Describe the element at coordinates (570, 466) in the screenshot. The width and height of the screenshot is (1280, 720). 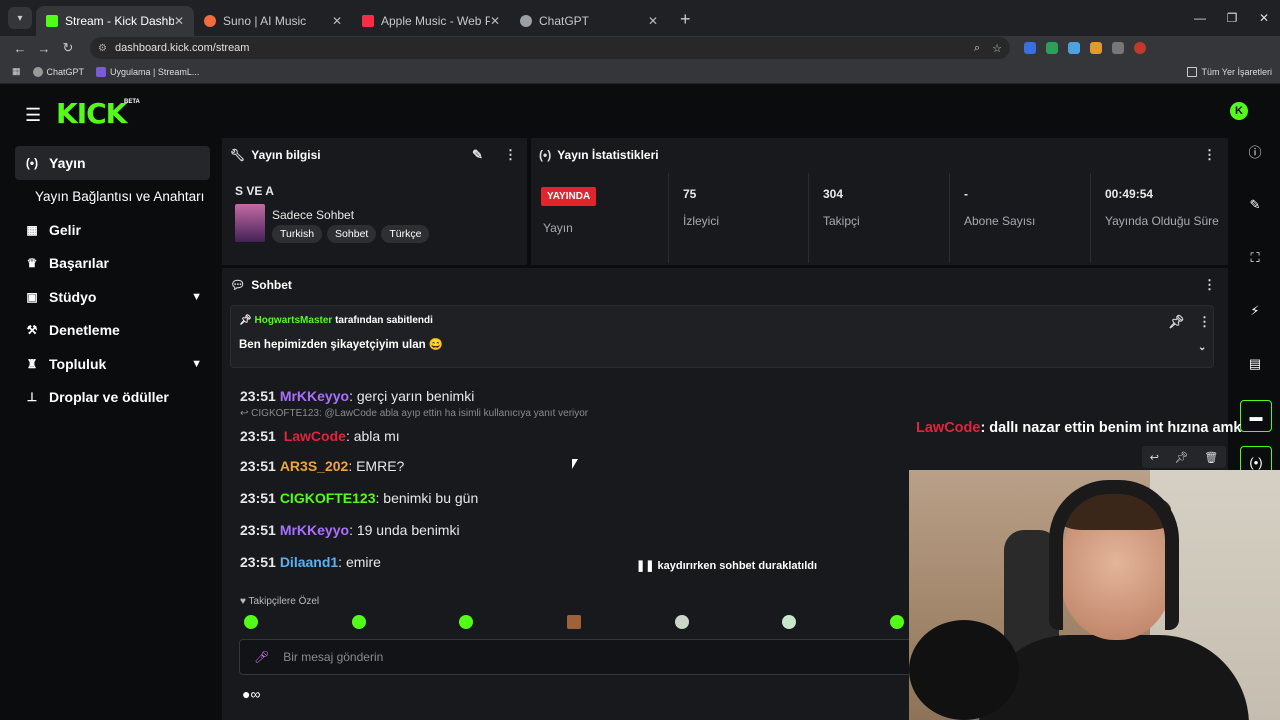
I see `chat-message: 23:51 AR3S_202: EMRE?` at that location.